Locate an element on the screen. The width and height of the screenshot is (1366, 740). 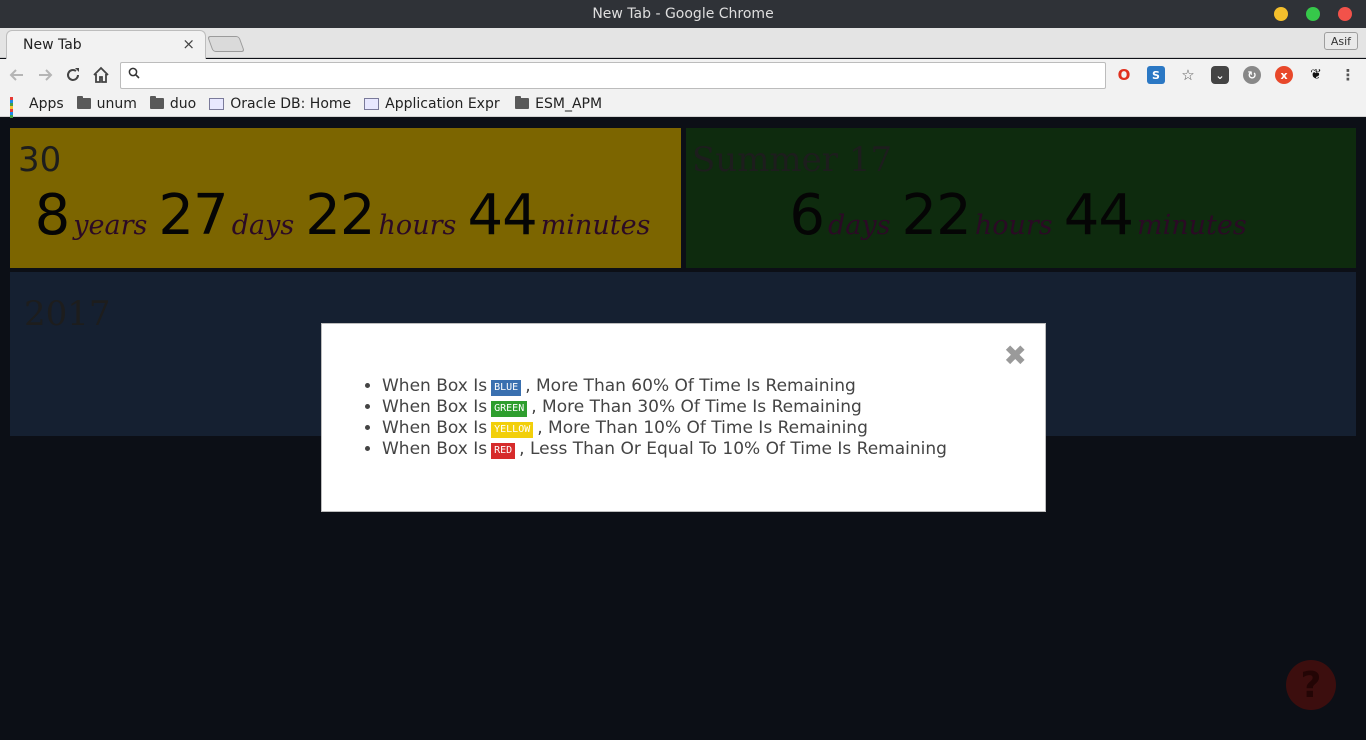
window-title-bar: New Tab - Google Chrome is located at coordinates (683, 14).